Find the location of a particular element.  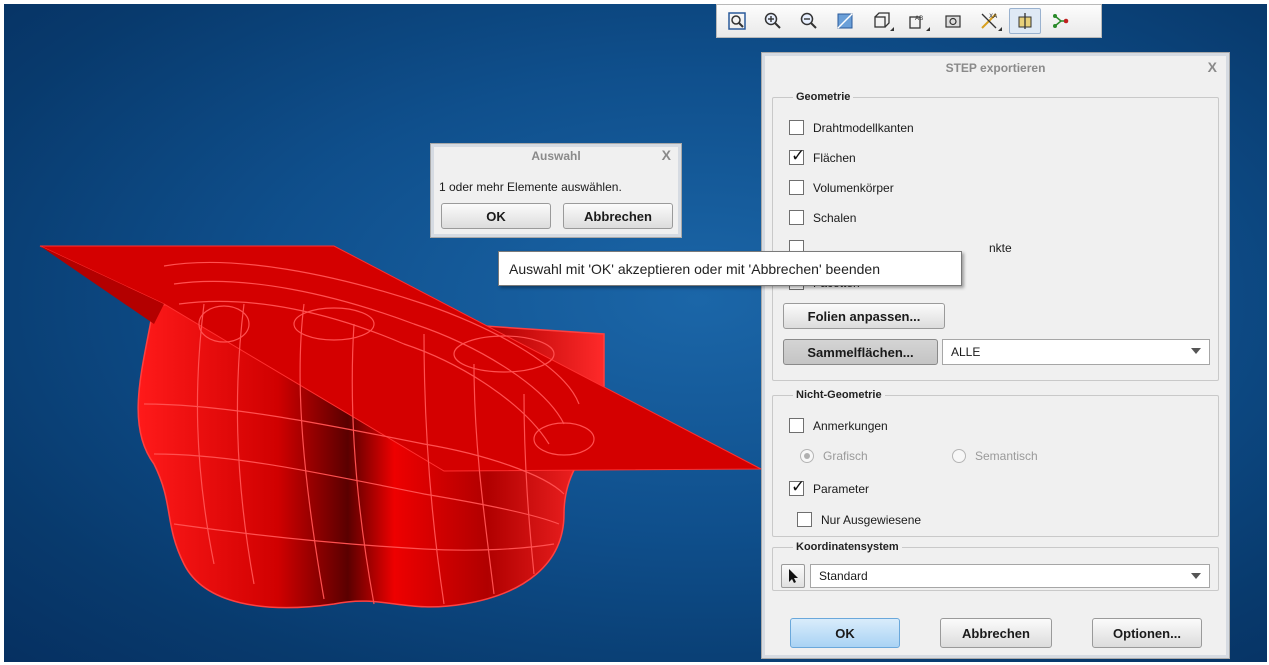

quilts-select-value: ALLE is located at coordinates (966, 352).